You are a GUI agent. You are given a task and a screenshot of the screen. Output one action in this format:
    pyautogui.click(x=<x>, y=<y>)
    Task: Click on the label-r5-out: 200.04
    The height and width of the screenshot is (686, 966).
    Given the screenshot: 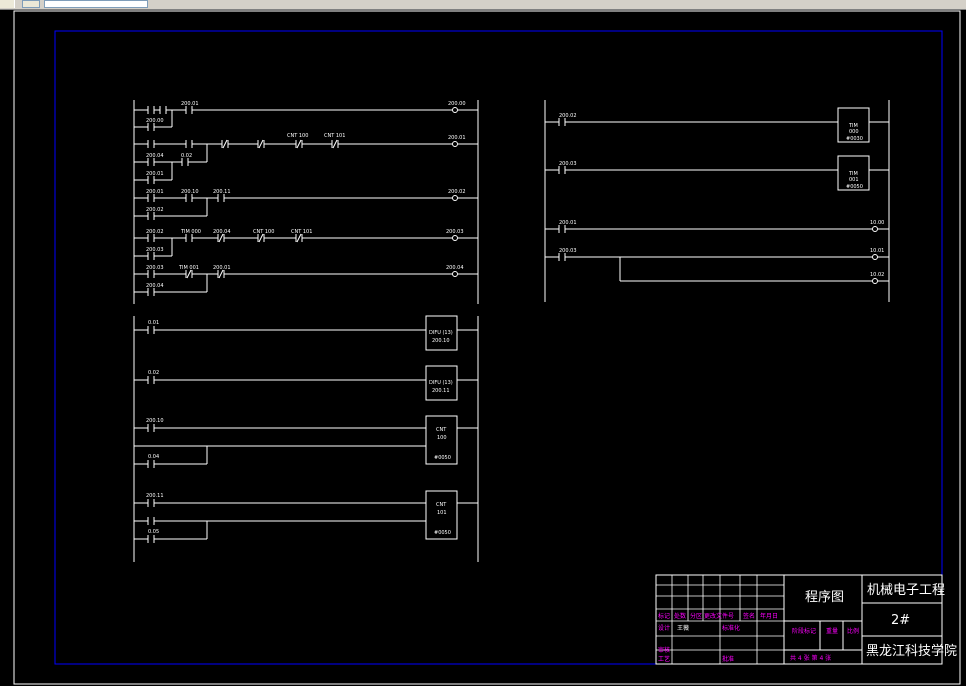 What is the action you would take?
    pyautogui.click(x=455, y=268)
    